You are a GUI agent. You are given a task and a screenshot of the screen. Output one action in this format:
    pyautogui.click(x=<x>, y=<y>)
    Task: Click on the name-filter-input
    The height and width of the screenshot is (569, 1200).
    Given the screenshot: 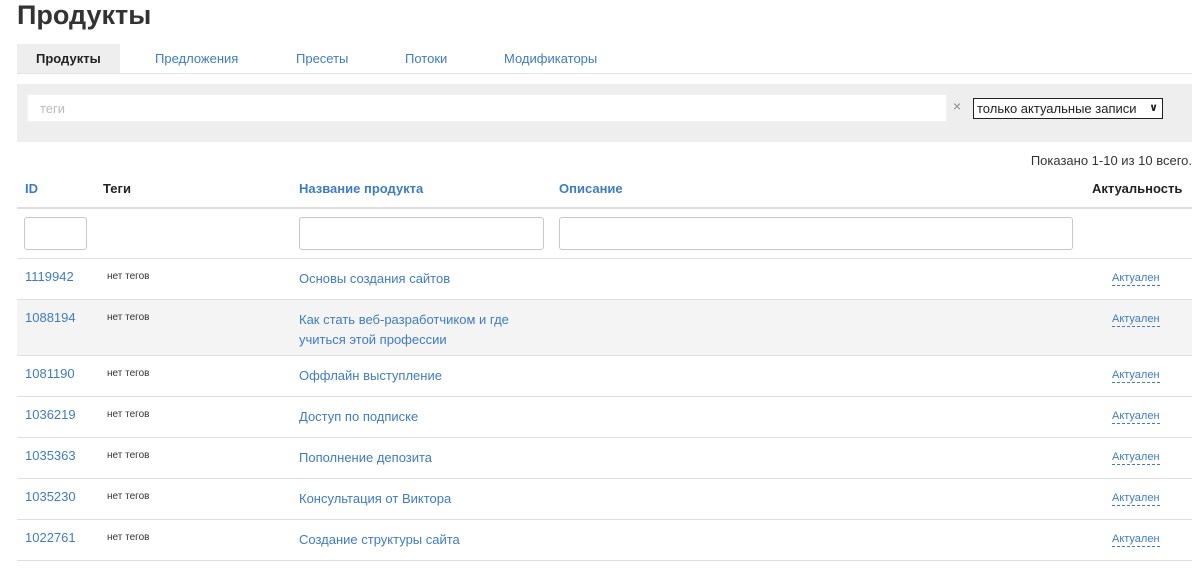 What is the action you would take?
    pyautogui.click(x=421, y=233)
    